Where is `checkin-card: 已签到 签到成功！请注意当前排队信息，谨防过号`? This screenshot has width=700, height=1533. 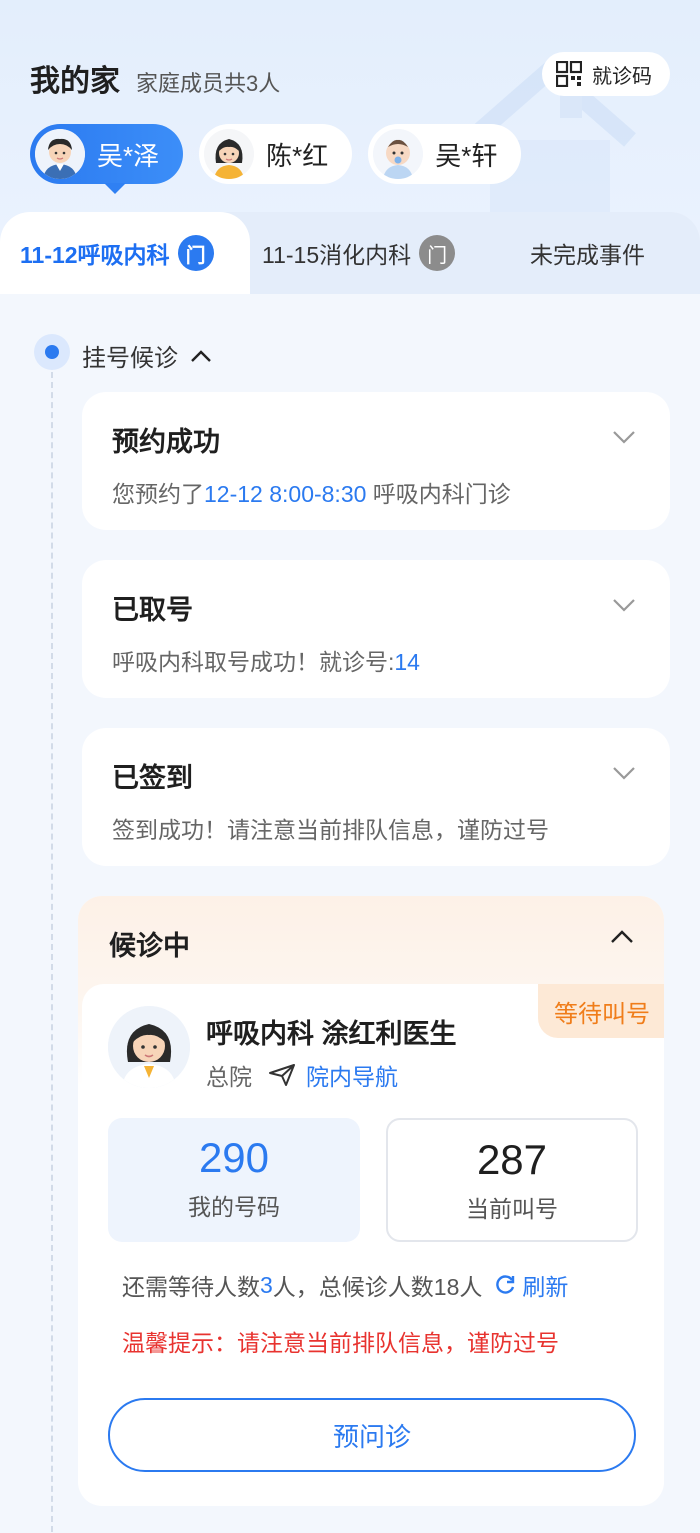
checkin-card: 已签到 签到成功！请注意当前排队信息，谨防过号 is located at coordinates (376, 797).